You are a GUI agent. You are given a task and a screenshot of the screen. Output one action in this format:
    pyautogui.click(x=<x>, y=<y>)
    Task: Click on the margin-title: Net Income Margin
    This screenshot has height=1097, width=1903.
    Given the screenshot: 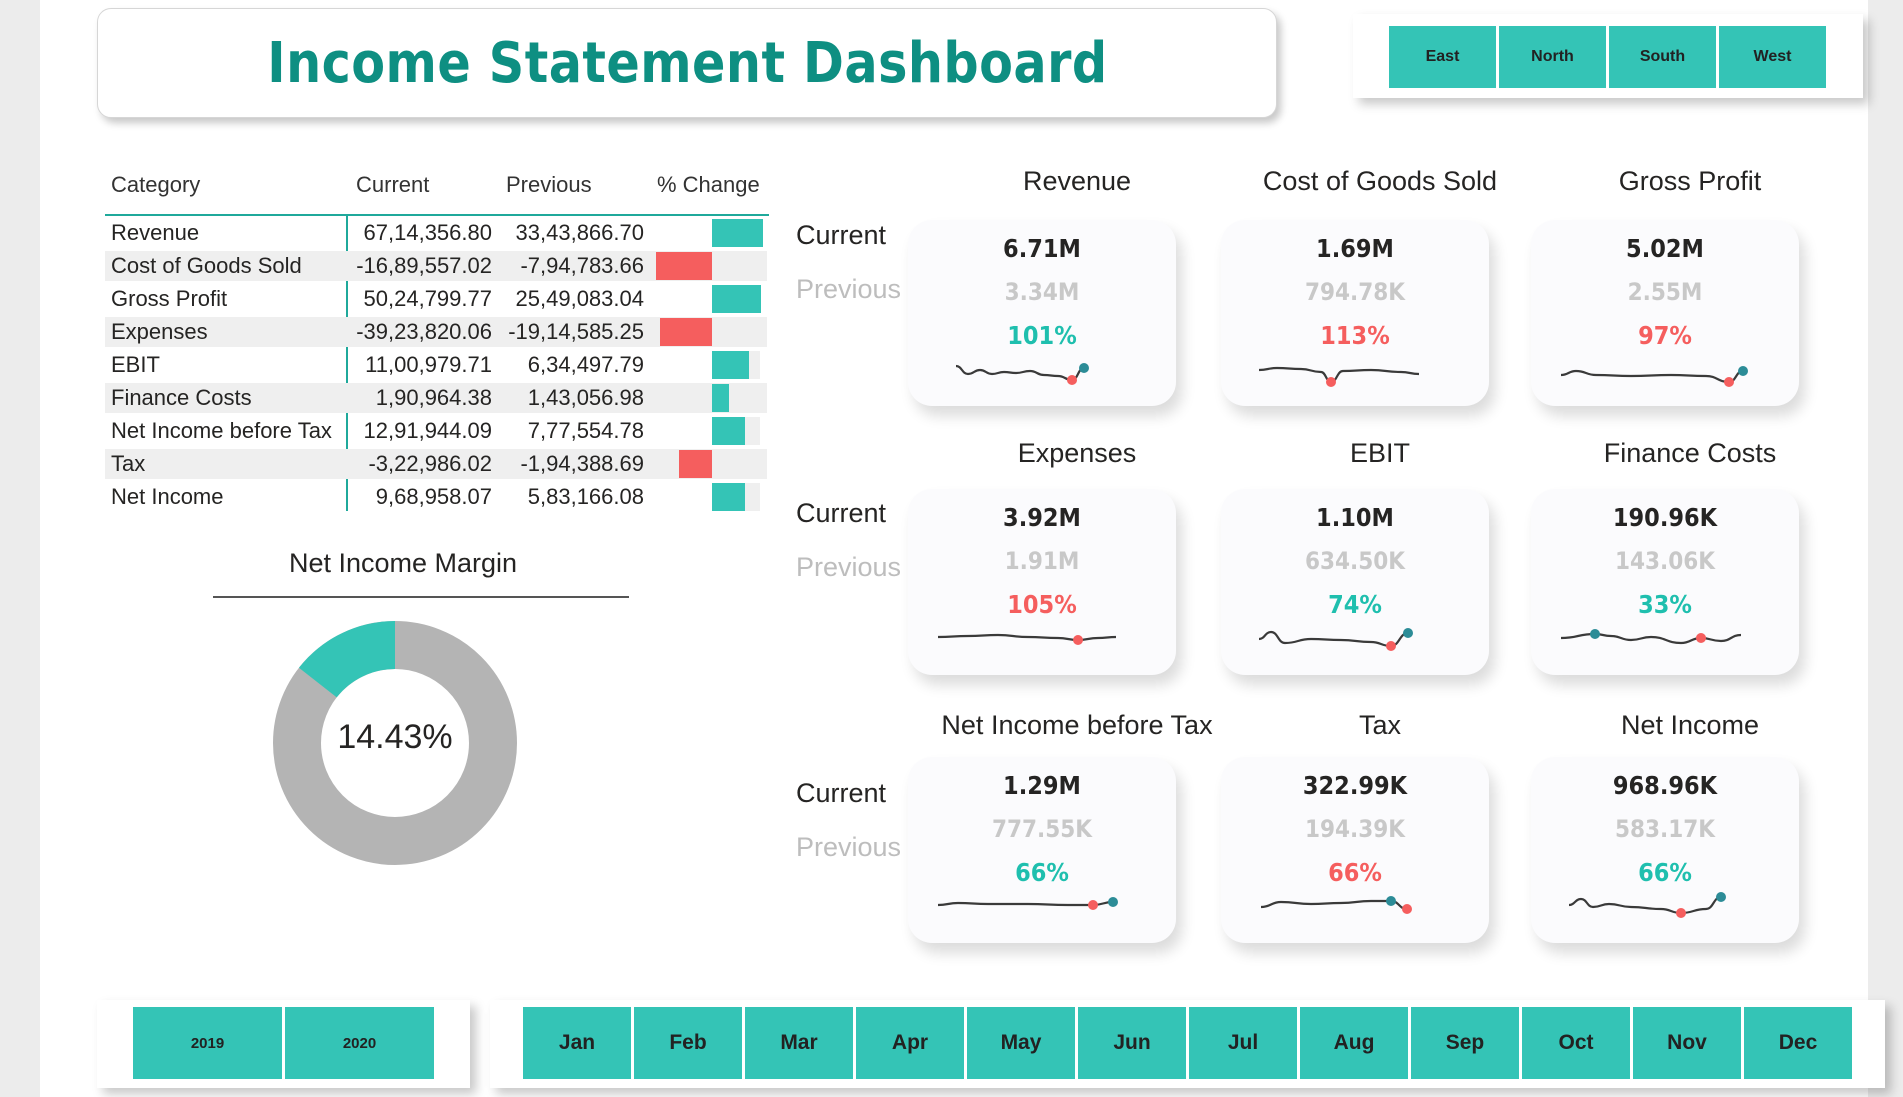 What is the action you would take?
    pyautogui.click(x=403, y=563)
    